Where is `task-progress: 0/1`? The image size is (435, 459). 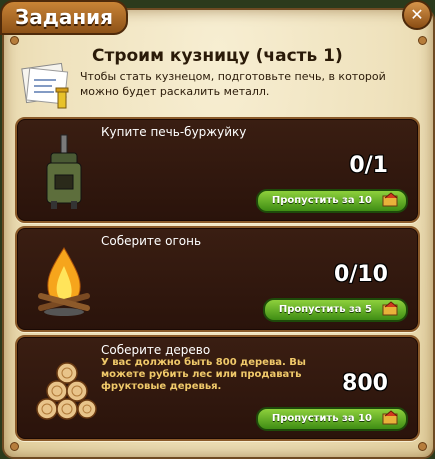
task-progress: 0/1 is located at coordinates (368, 165).